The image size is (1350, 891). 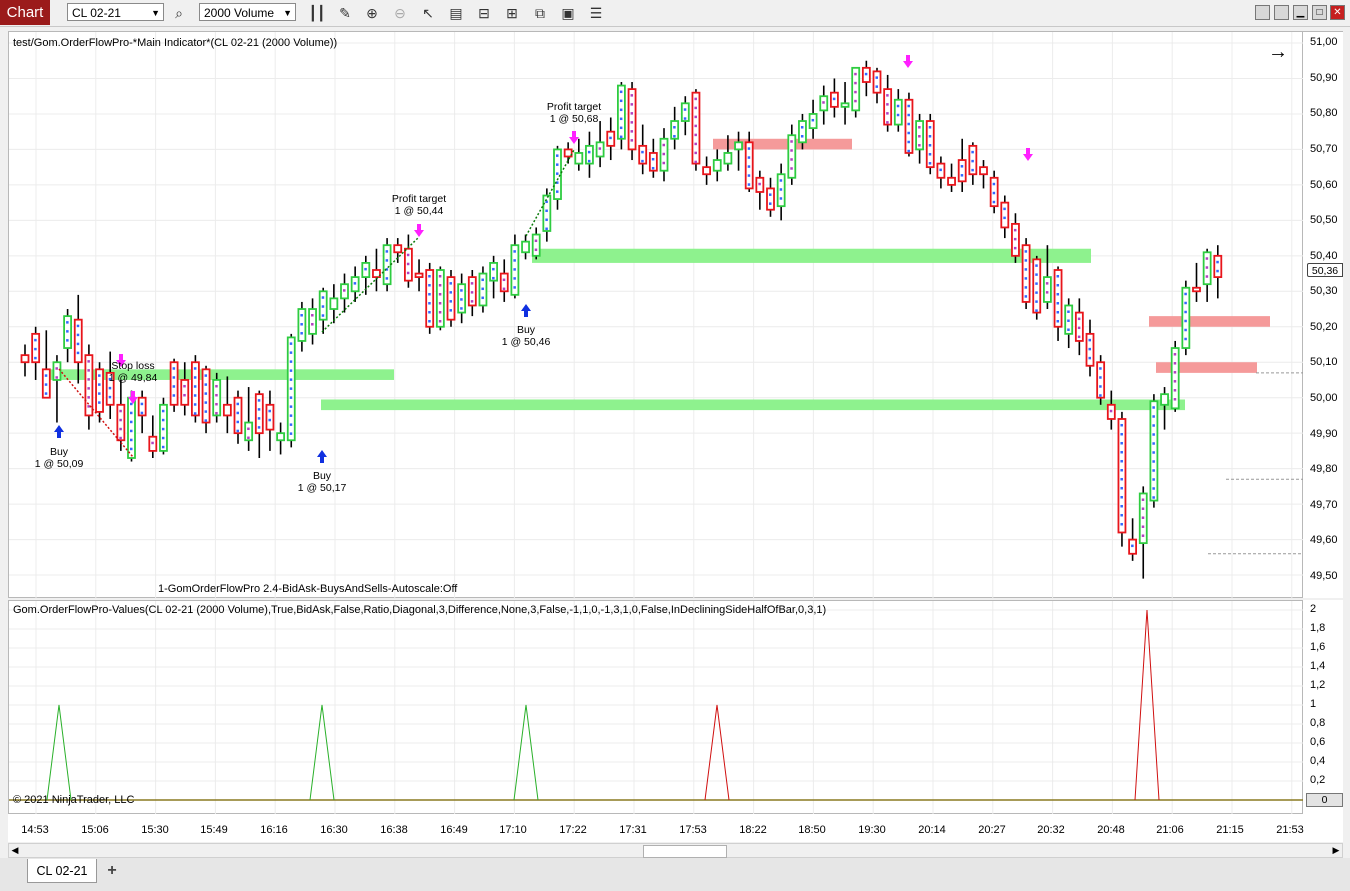 What do you see at coordinates (155, 830) in the screenshot?
I see `time-label: 15:30` at bounding box center [155, 830].